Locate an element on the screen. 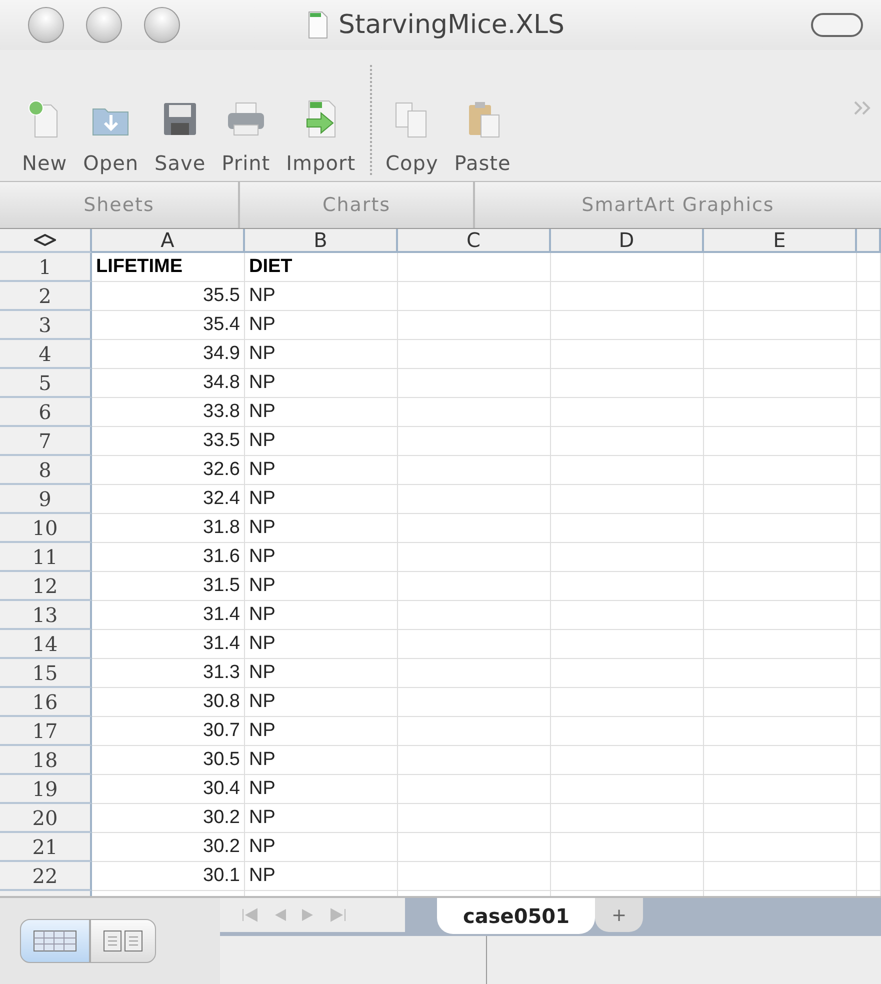 This screenshot has width=881, height=984. window-title: StarvingMice.XLS is located at coordinates (451, 25).